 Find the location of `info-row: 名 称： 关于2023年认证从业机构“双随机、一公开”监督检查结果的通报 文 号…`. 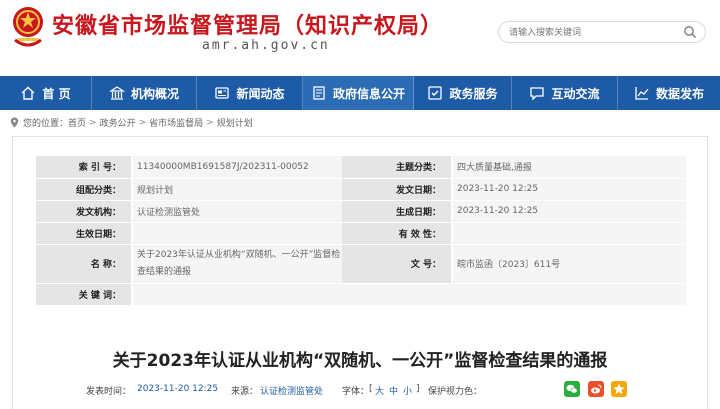

info-row: 名 称： 关于2023年认证从业机构“双随机、一公开”监督检查结果的通报 文 号… is located at coordinates (361, 264).